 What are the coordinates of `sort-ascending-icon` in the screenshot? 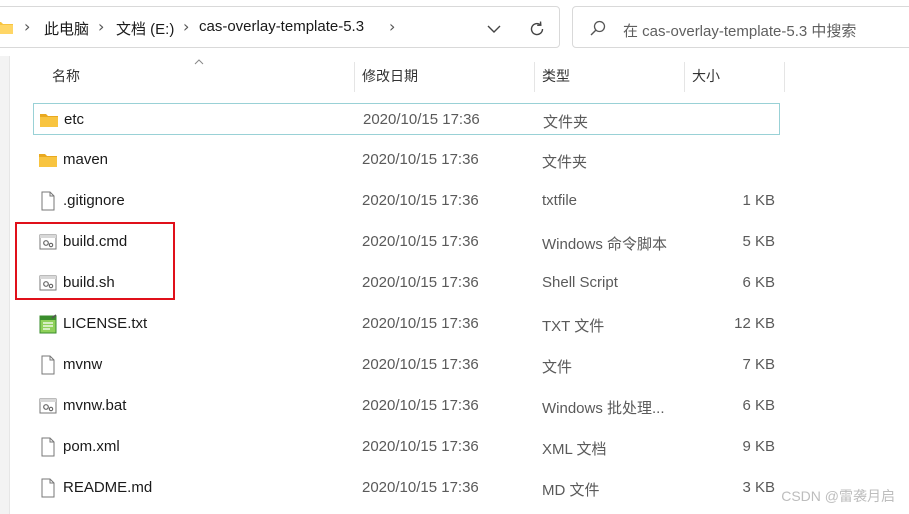 It's located at (199, 62).